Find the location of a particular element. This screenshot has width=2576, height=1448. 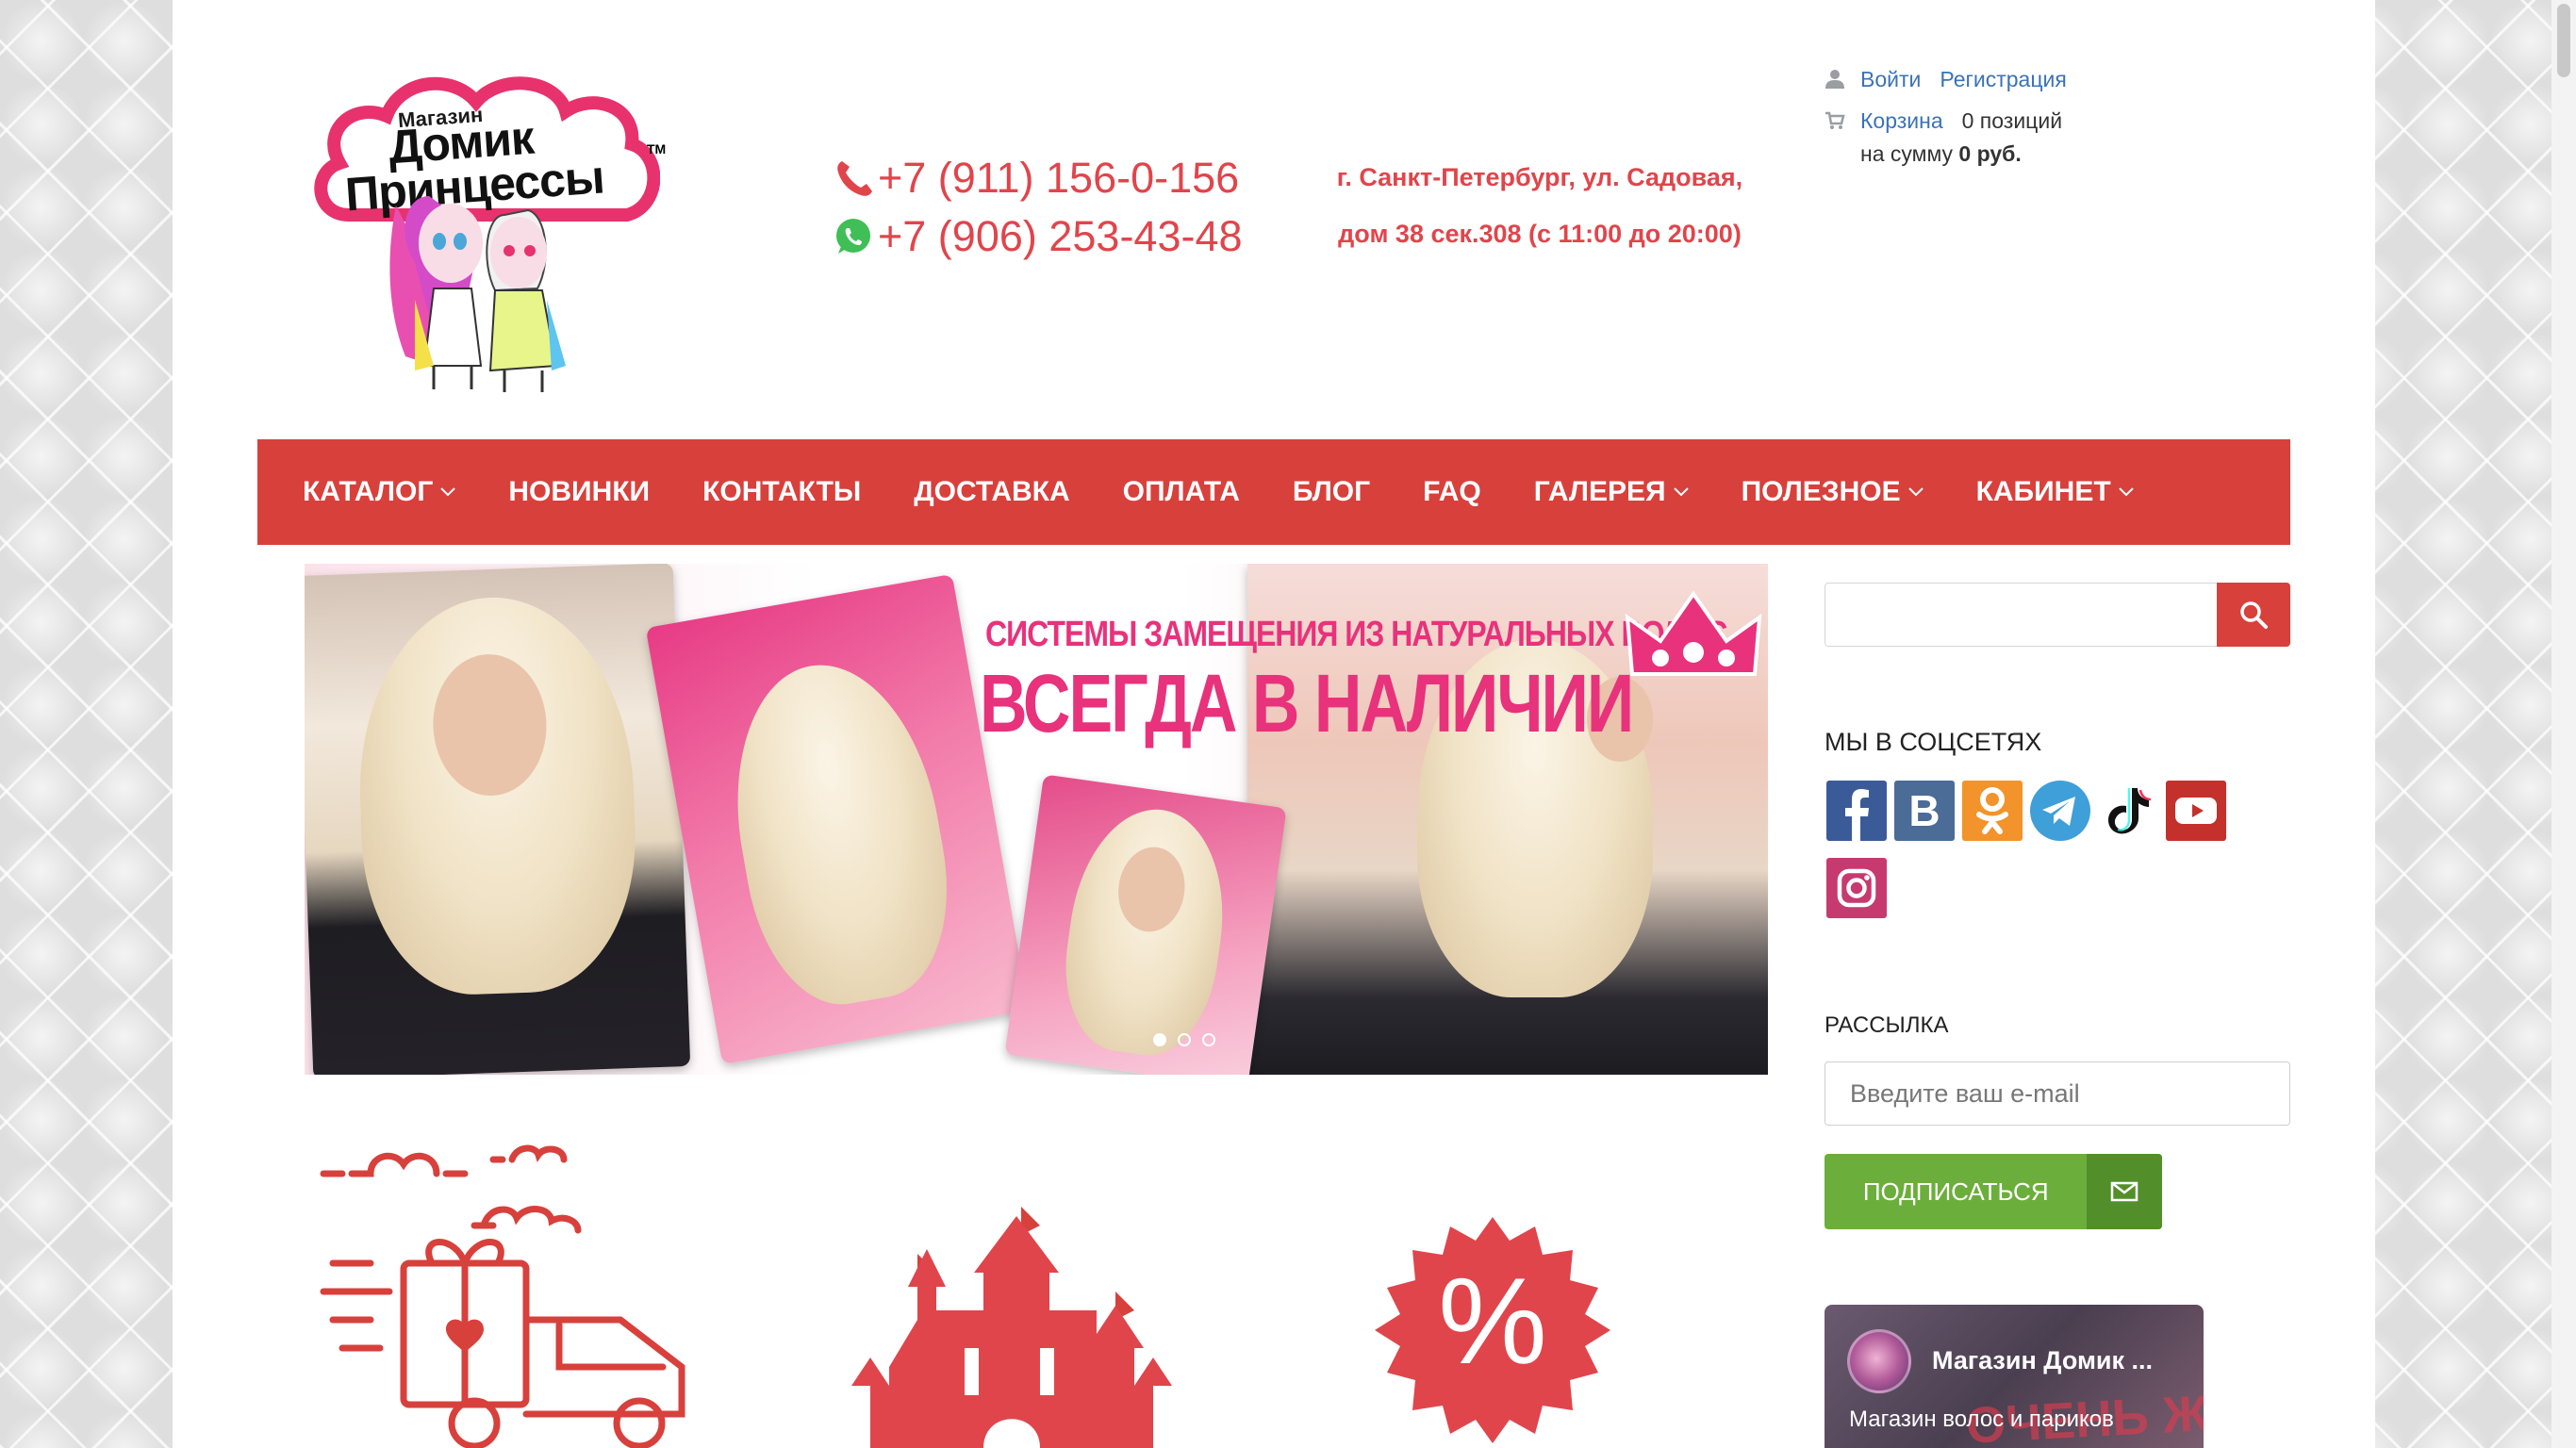

banner-photo-hairpiece-back is located at coordinates (837, 819).